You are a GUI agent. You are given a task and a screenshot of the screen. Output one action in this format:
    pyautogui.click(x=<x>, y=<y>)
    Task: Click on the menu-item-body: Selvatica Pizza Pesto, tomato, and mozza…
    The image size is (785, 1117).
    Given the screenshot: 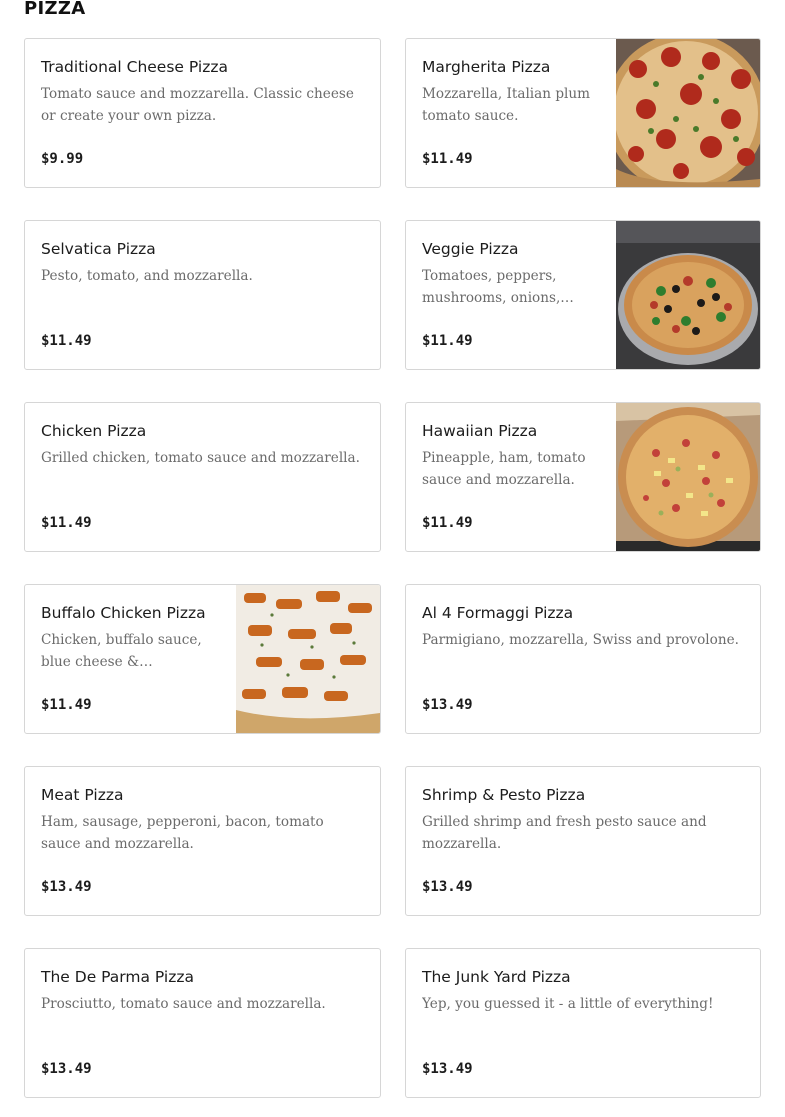 What is the action you would take?
    pyautogui.click(x=202, y=295)
    